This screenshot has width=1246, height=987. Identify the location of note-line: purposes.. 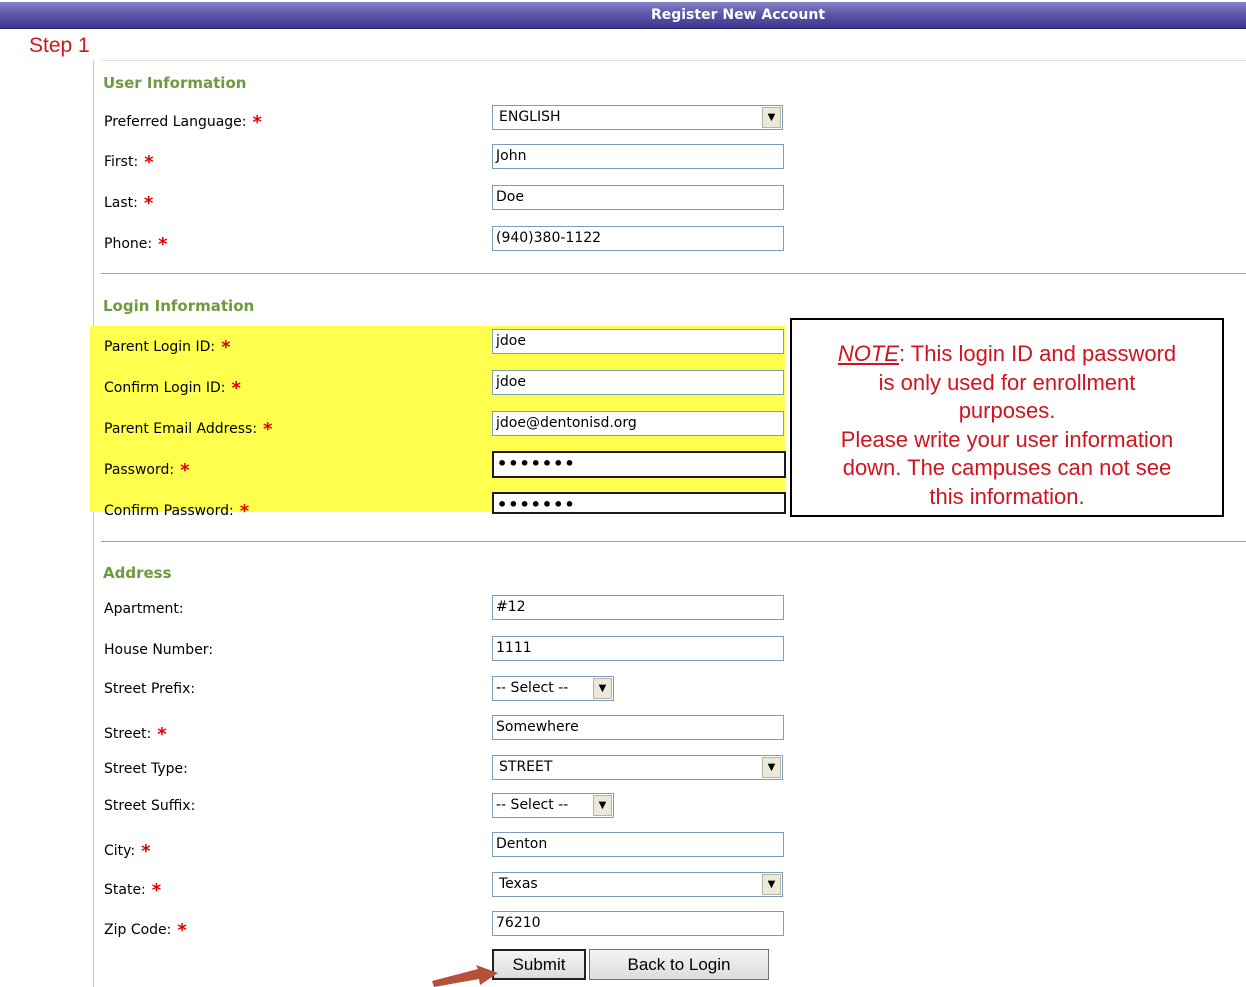
(1007, 410).